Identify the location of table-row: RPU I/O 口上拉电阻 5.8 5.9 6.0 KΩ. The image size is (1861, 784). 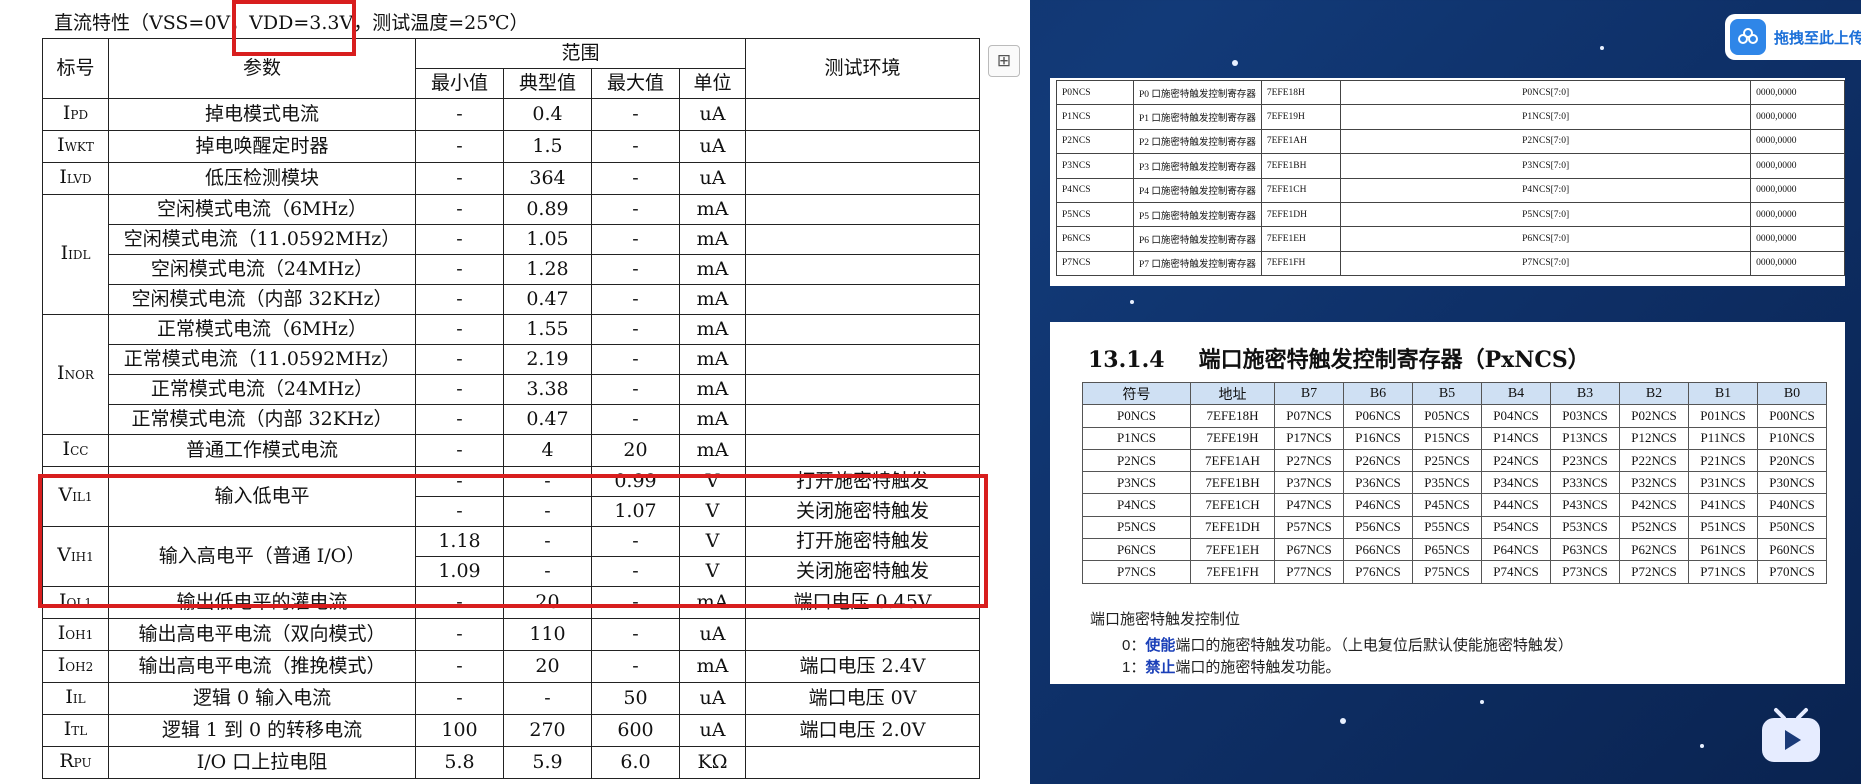
(511, 762).